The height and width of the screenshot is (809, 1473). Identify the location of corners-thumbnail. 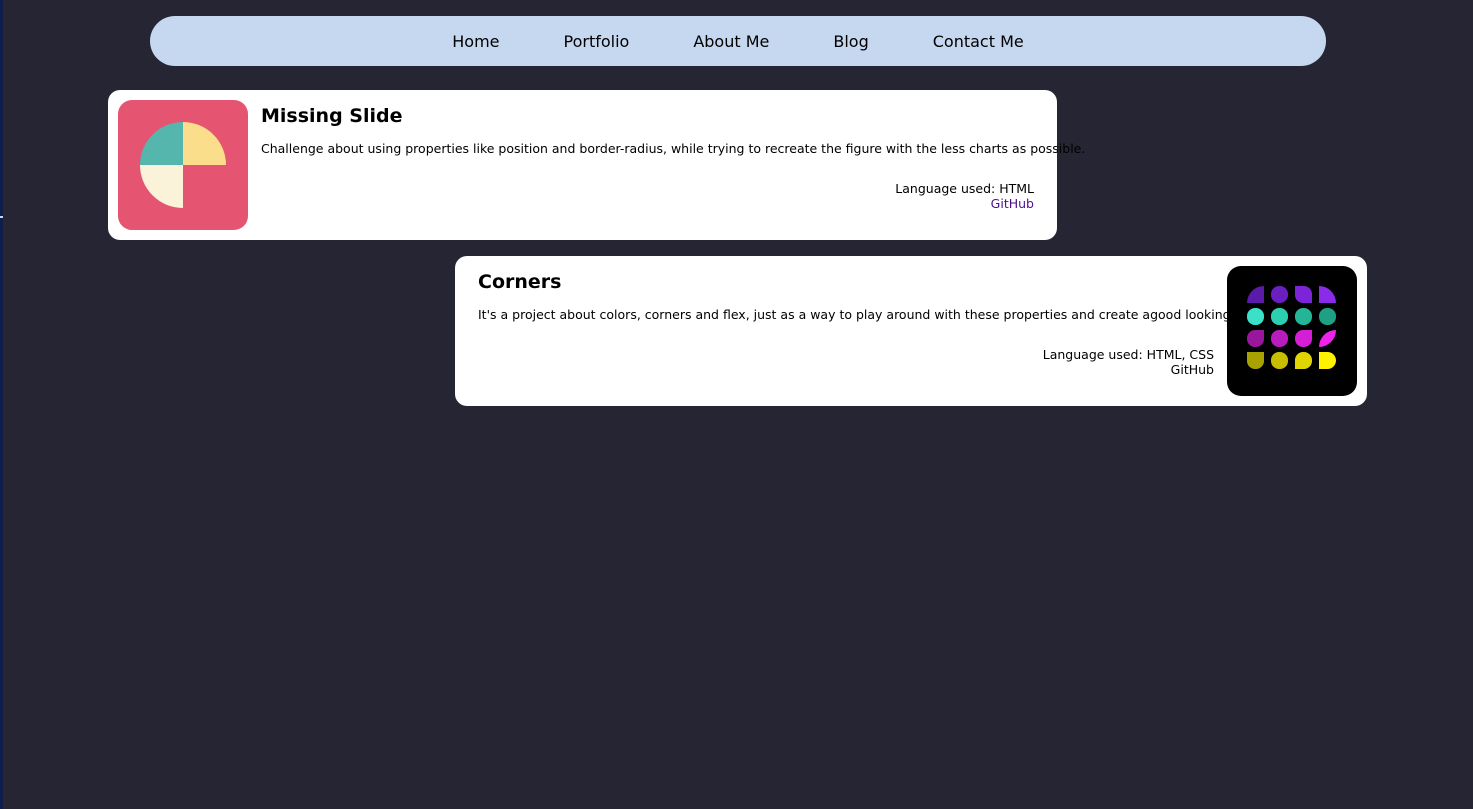
(1292, 331).